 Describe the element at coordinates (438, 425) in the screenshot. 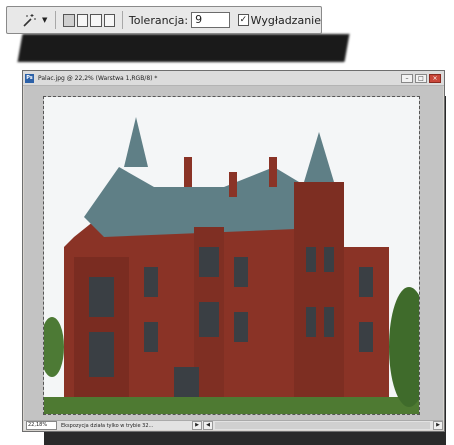

I see `scroll-right-icon: ▶` at that location.